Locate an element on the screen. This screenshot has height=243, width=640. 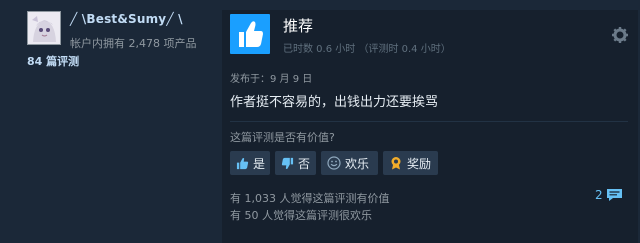
funny-count: 有 50 人觉得这篇评测很欢乐 is located at coordinates (301, 215).